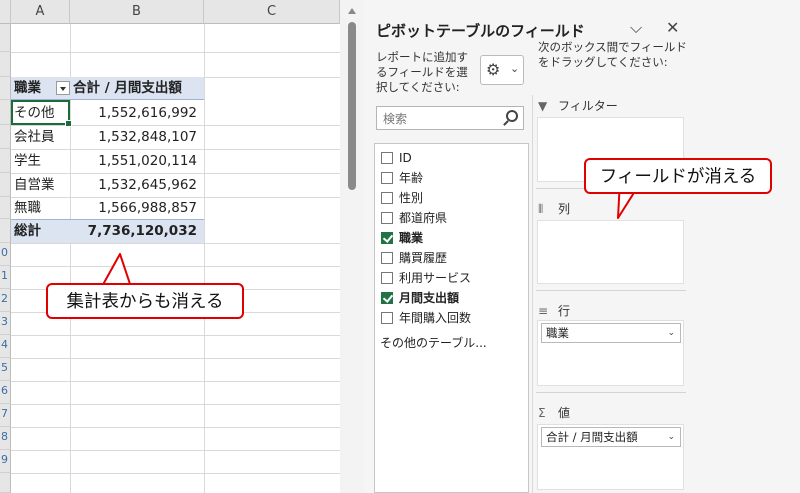 This screenshot has height=493, width=800. Describe the element at coordinates (564, 311) in the screenshot. I see `rows-area-title: 行` at that location.